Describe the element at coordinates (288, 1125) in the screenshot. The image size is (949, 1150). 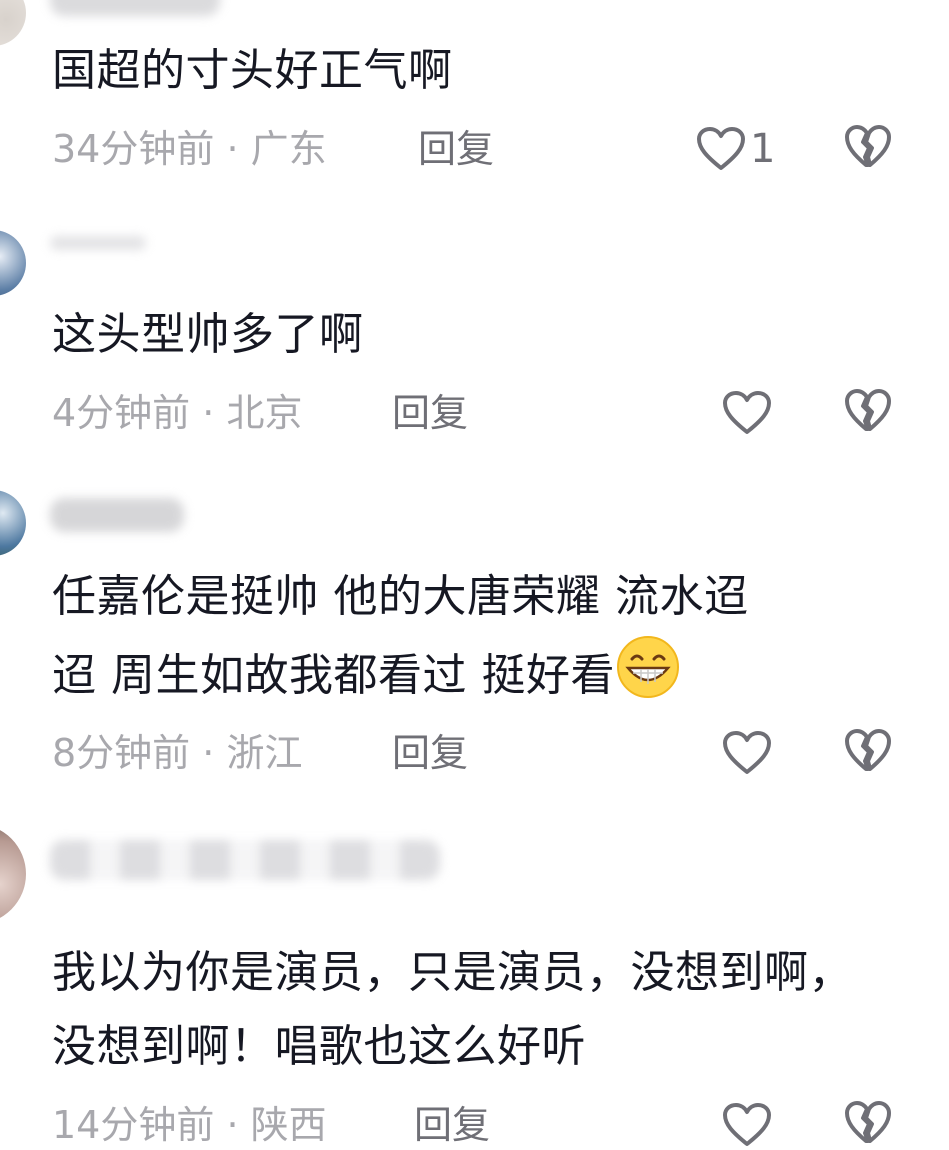
I see `comment-location: 陕西` at that location.